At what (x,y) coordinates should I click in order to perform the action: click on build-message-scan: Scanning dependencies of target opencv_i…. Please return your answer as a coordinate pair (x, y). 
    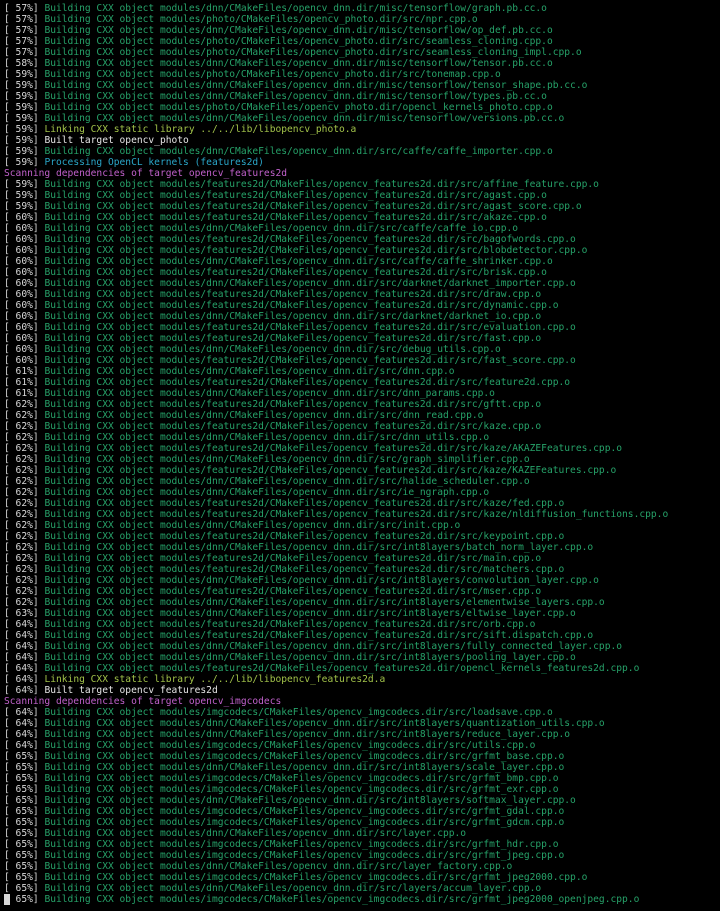
    Looking at the image, I should click on (143, 701).